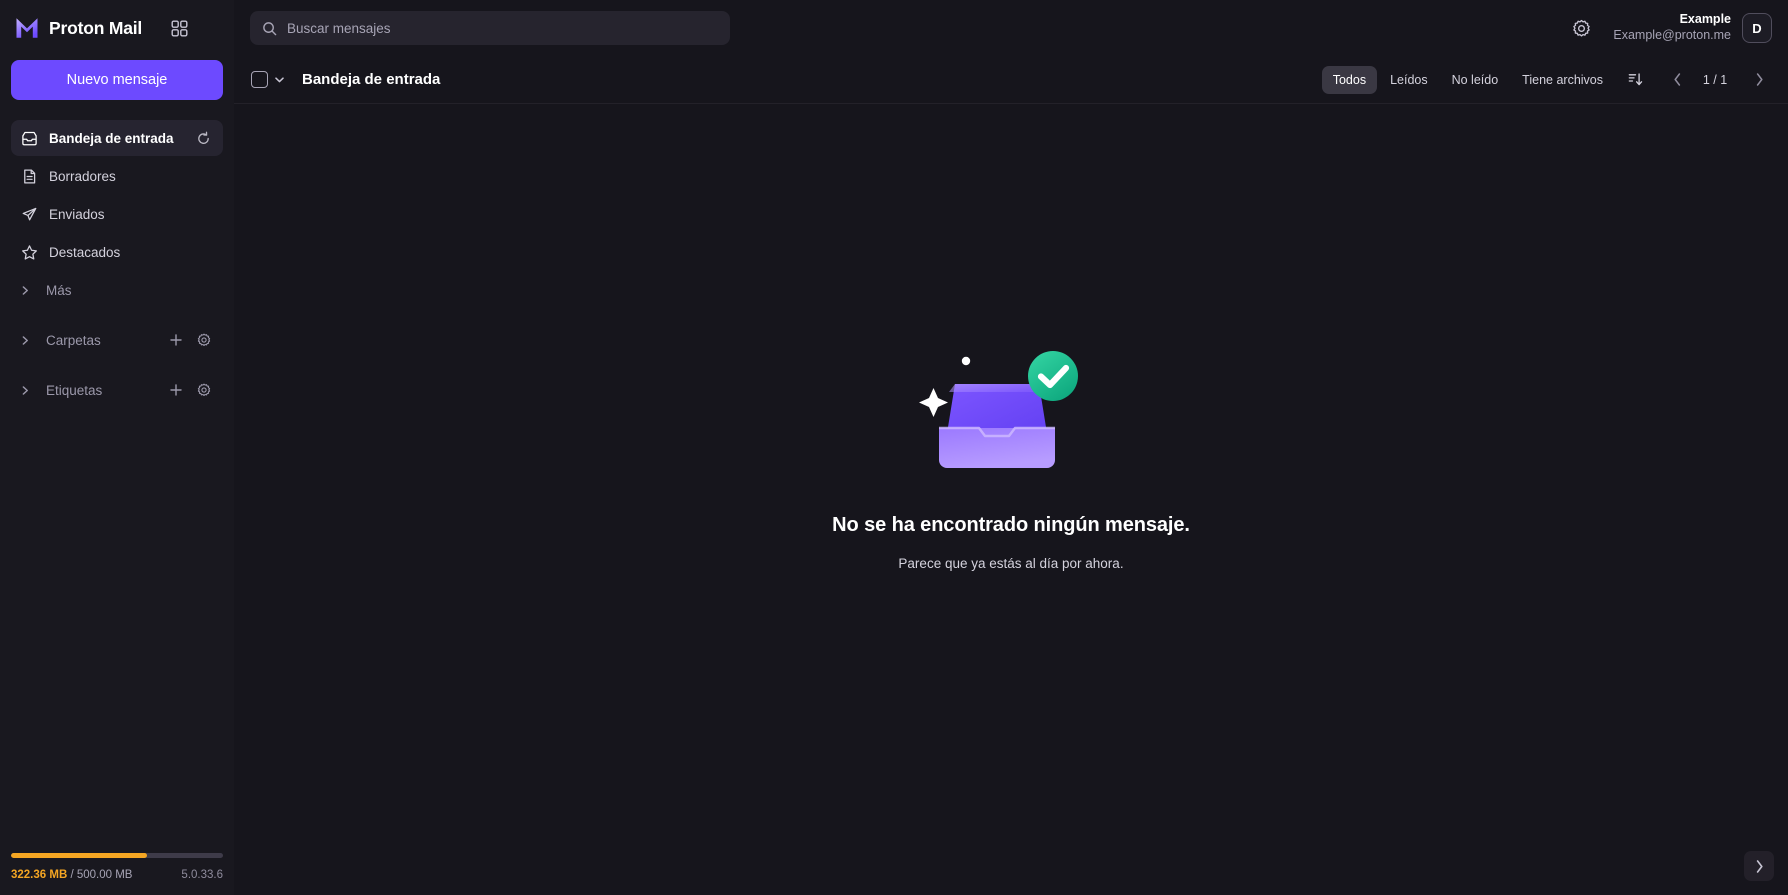 The height and width of the screenshot is (895, 1788). I want to click on filter-has-attachments: Tiene archivos, so click(1562, 80).